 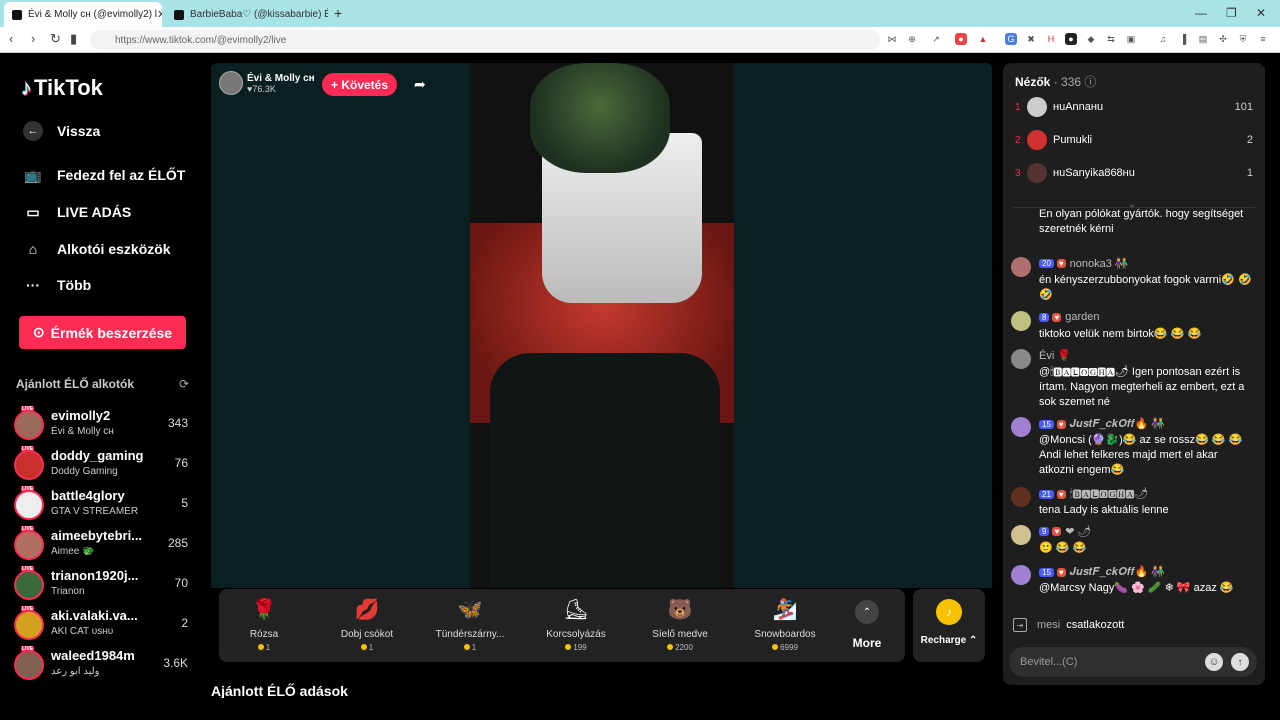 I want to click on chat-username: garden, so click(x=1082, y=317).